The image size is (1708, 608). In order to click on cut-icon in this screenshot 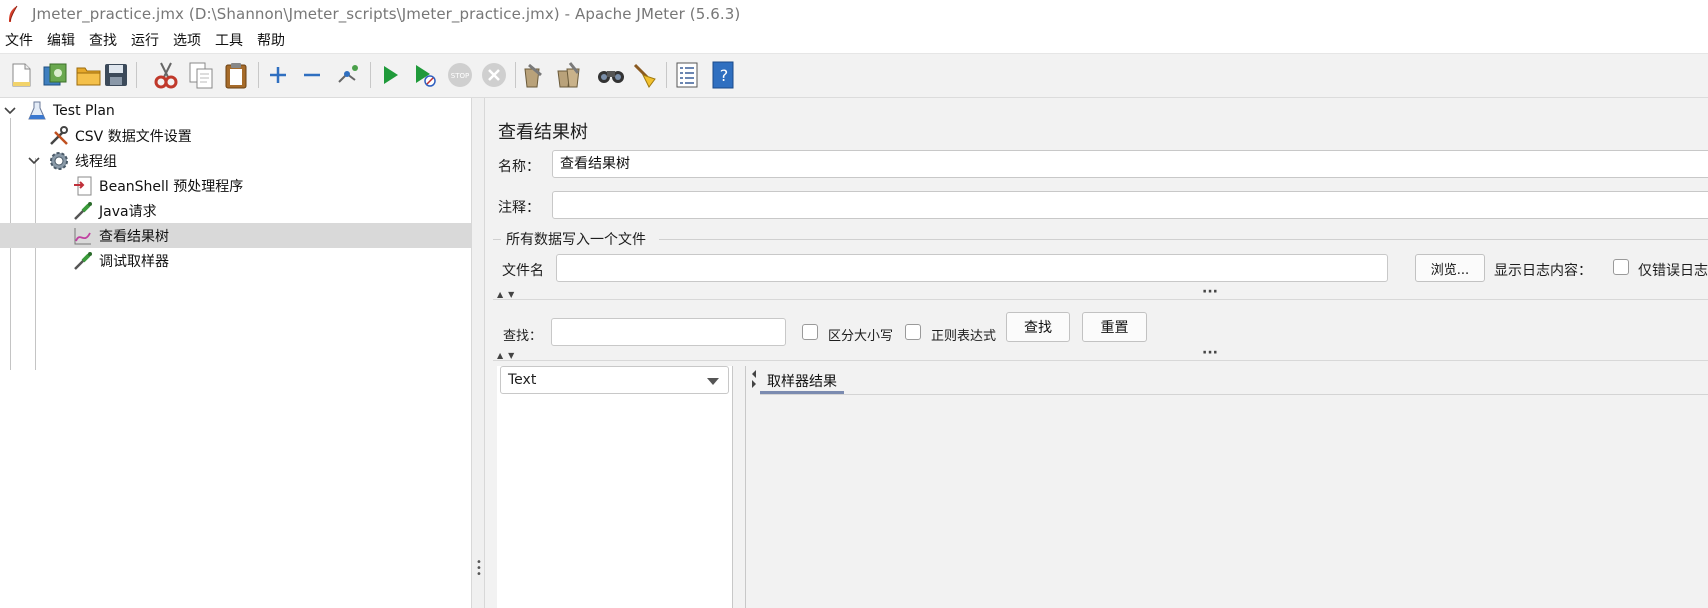, I will do `click(166, 75)`.